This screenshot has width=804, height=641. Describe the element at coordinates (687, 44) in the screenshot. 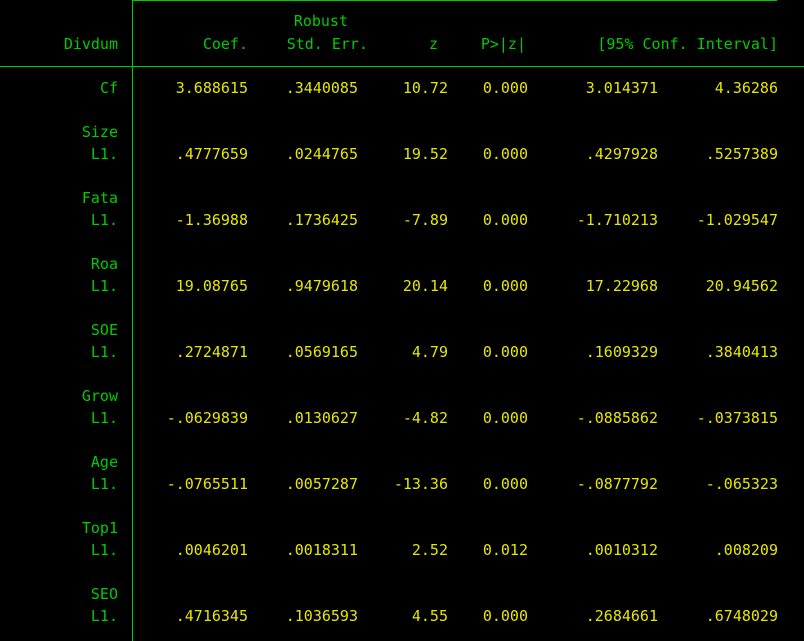

I see `header-conf-interval: [95% Conf. Interval]` at that location.